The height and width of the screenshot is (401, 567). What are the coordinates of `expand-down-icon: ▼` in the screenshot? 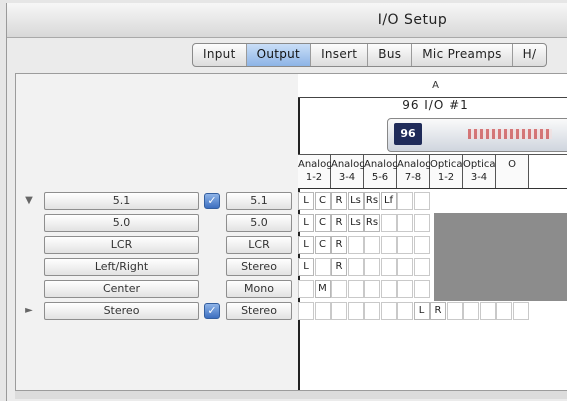 It's located at (29, 200).